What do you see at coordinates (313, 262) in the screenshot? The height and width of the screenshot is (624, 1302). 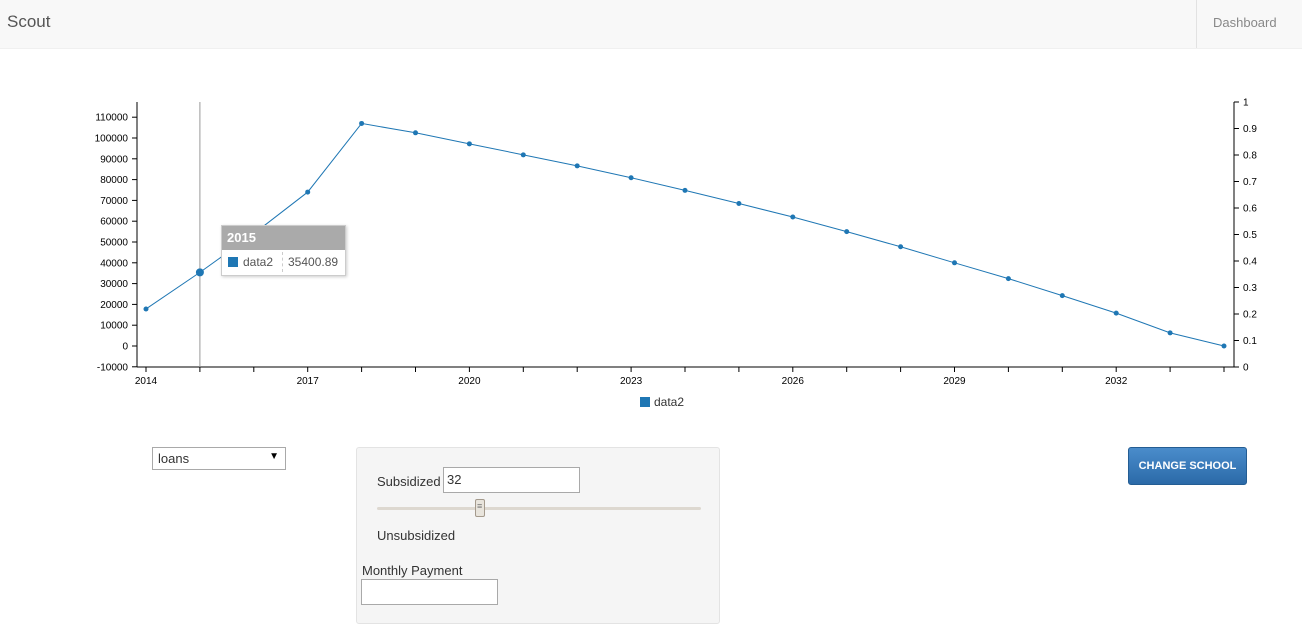 I see `tooltip-value: 35400.89` at bounding box center [313, 262].